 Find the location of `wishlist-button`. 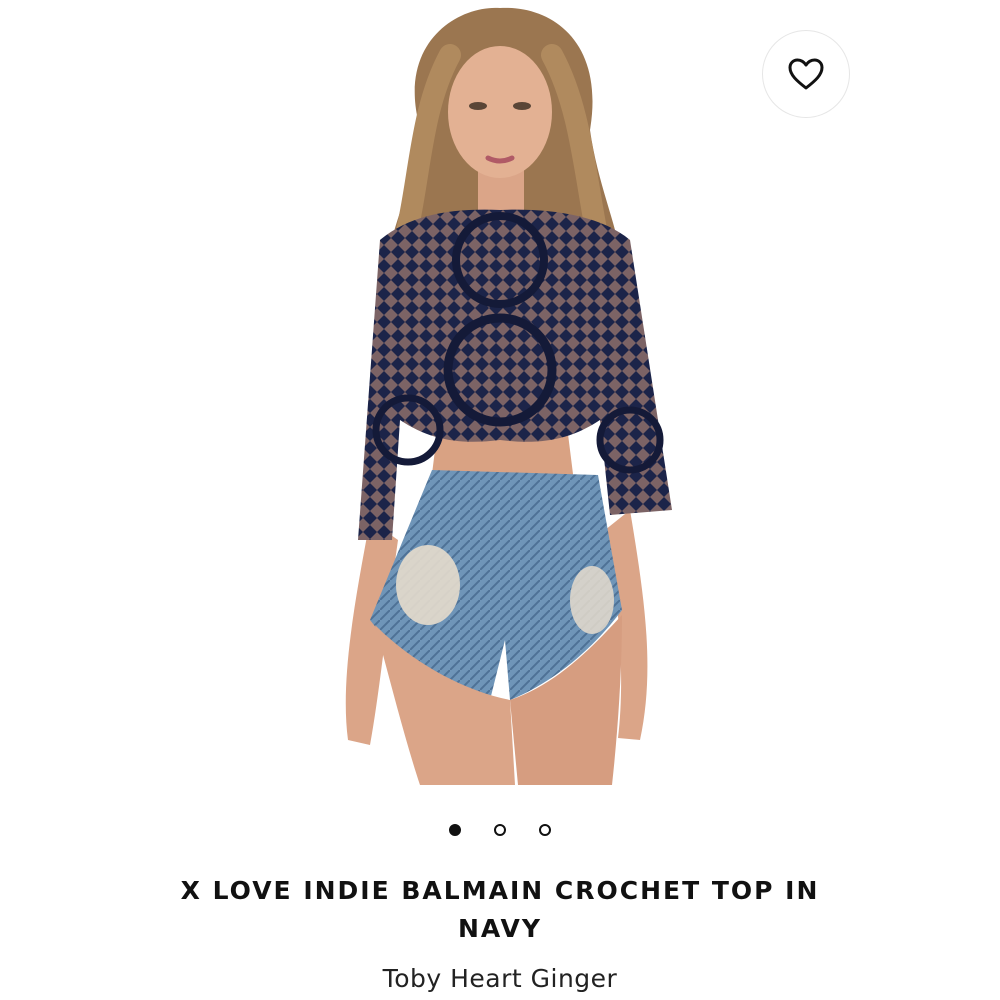

wishlist-button is located at coordinates (806, 74).